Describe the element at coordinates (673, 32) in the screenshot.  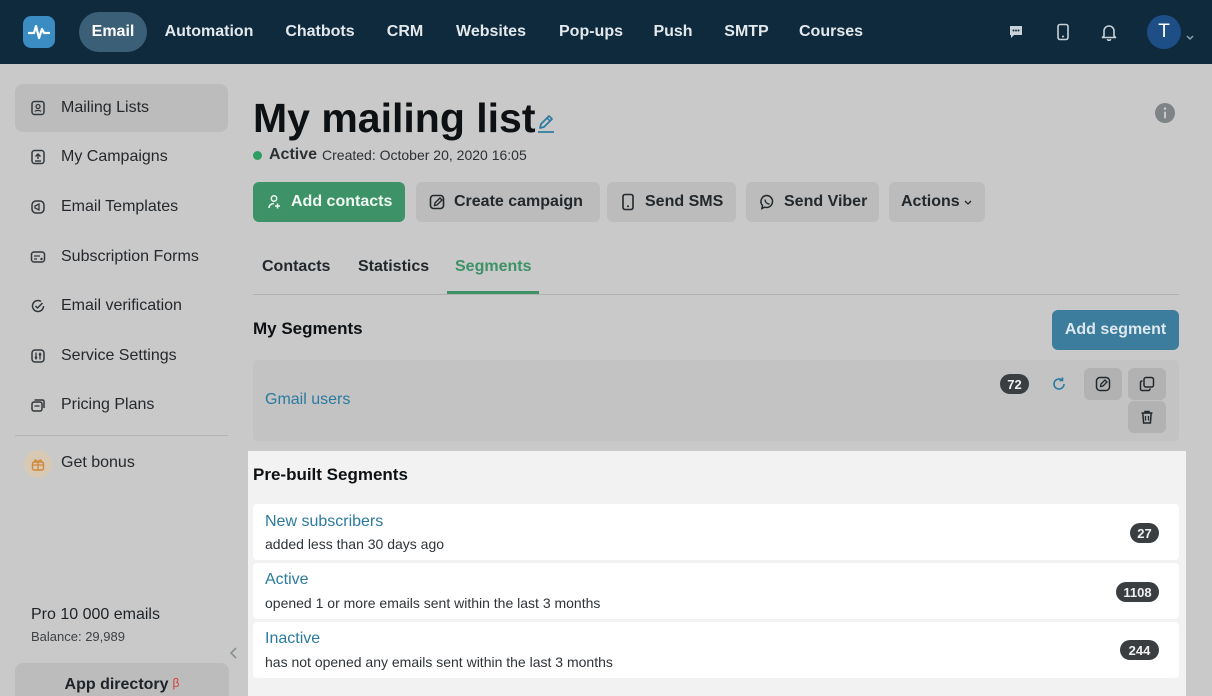
I see `nav-push: Push` at that location.